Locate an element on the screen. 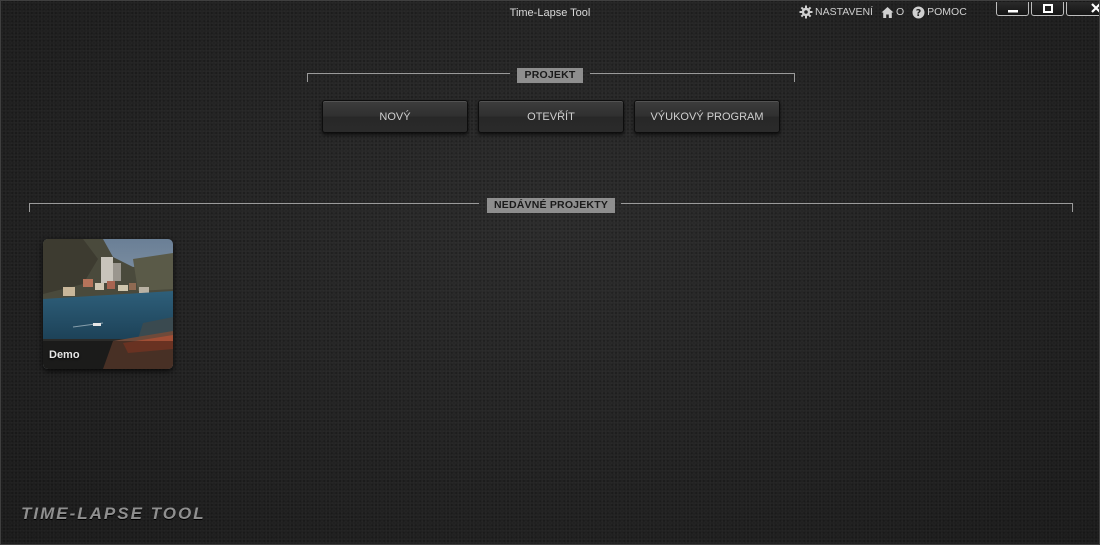 The image size is (1100, 545). app-logo: TIME-LAPSE TOOL is located at coordinates (113, 513).